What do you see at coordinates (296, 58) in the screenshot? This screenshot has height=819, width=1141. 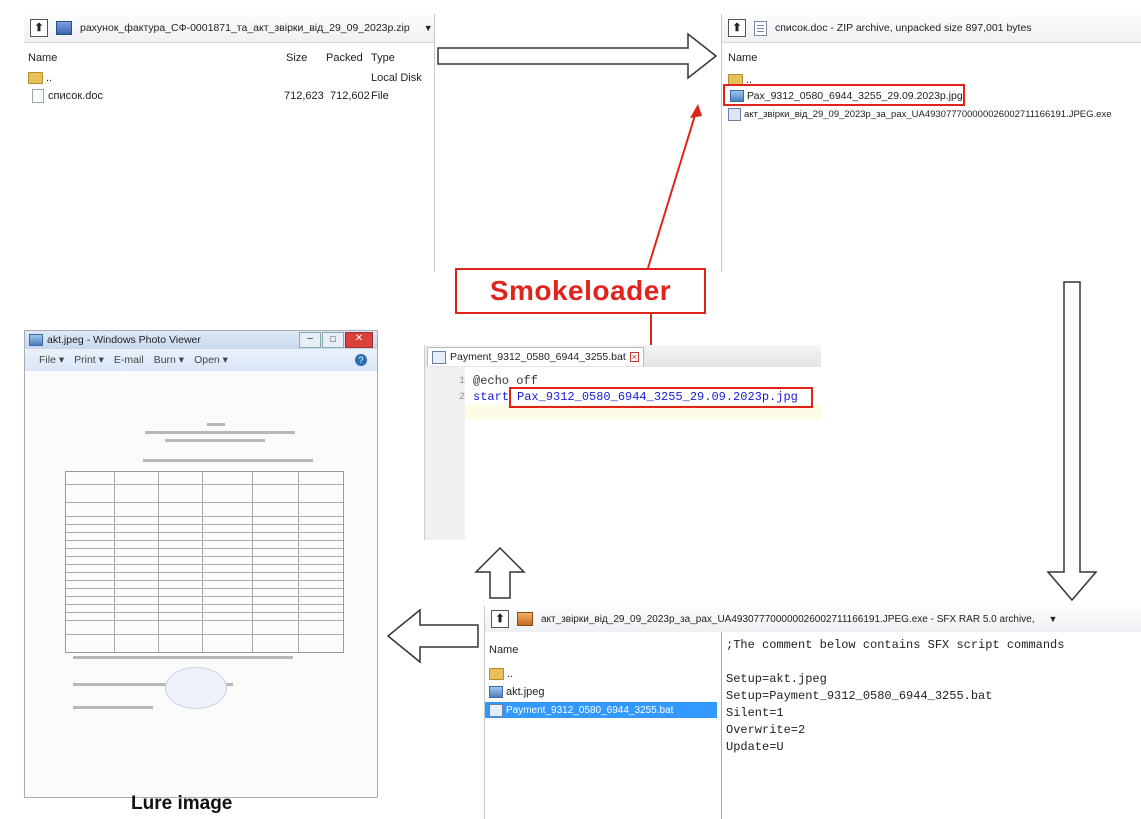 I see `col-size: Size` at bounding box center [296, 58].